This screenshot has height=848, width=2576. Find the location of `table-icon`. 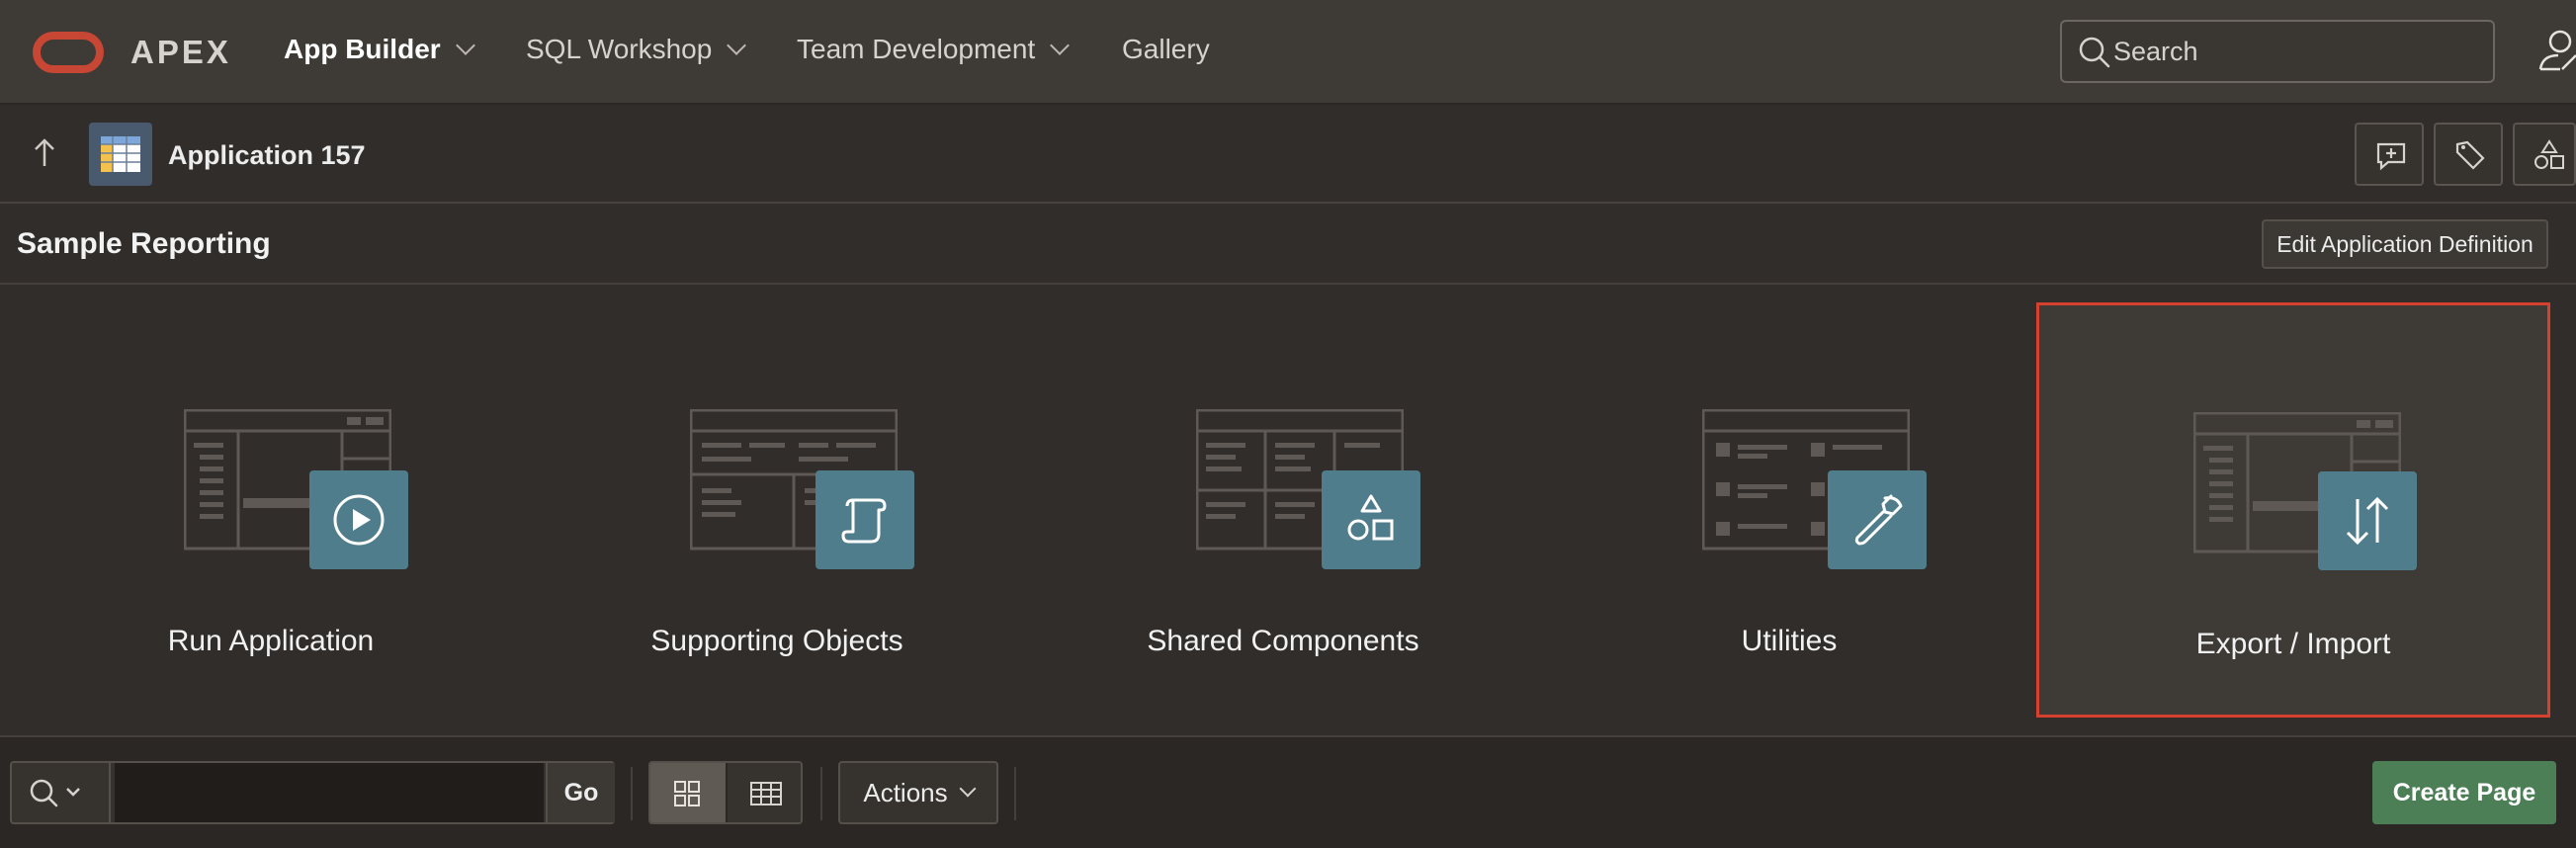

table-icon is located at coordinates (766, 794).